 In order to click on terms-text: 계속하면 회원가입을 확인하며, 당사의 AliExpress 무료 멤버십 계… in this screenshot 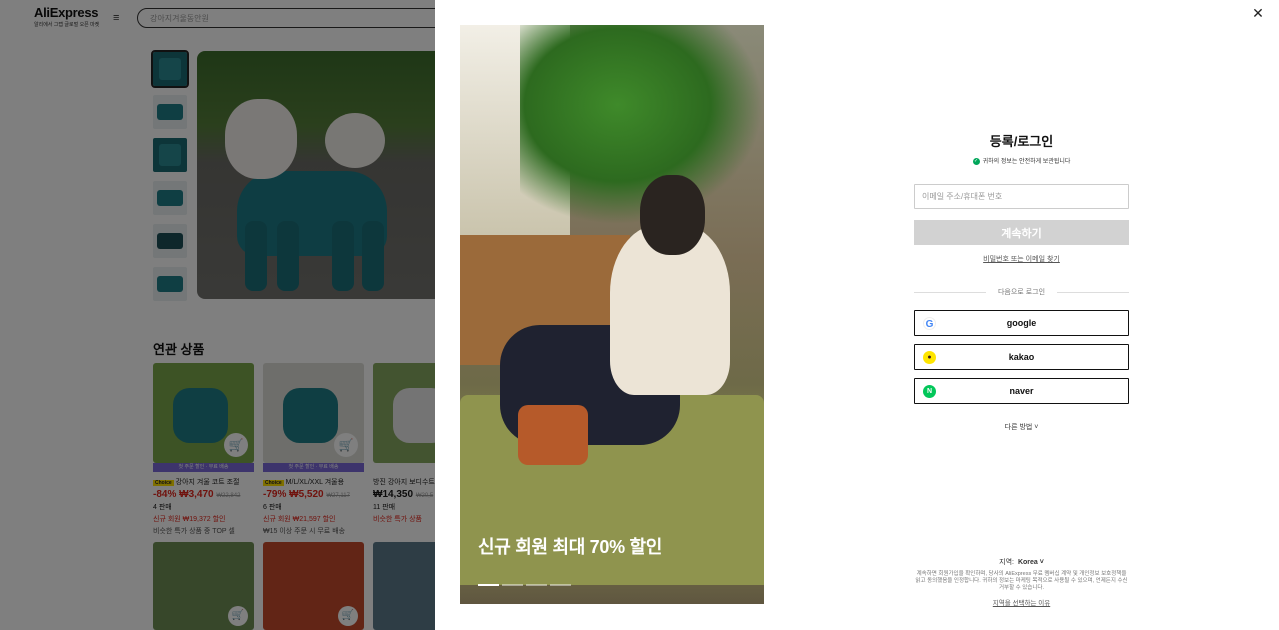, I will do `click(1021, 581)`.